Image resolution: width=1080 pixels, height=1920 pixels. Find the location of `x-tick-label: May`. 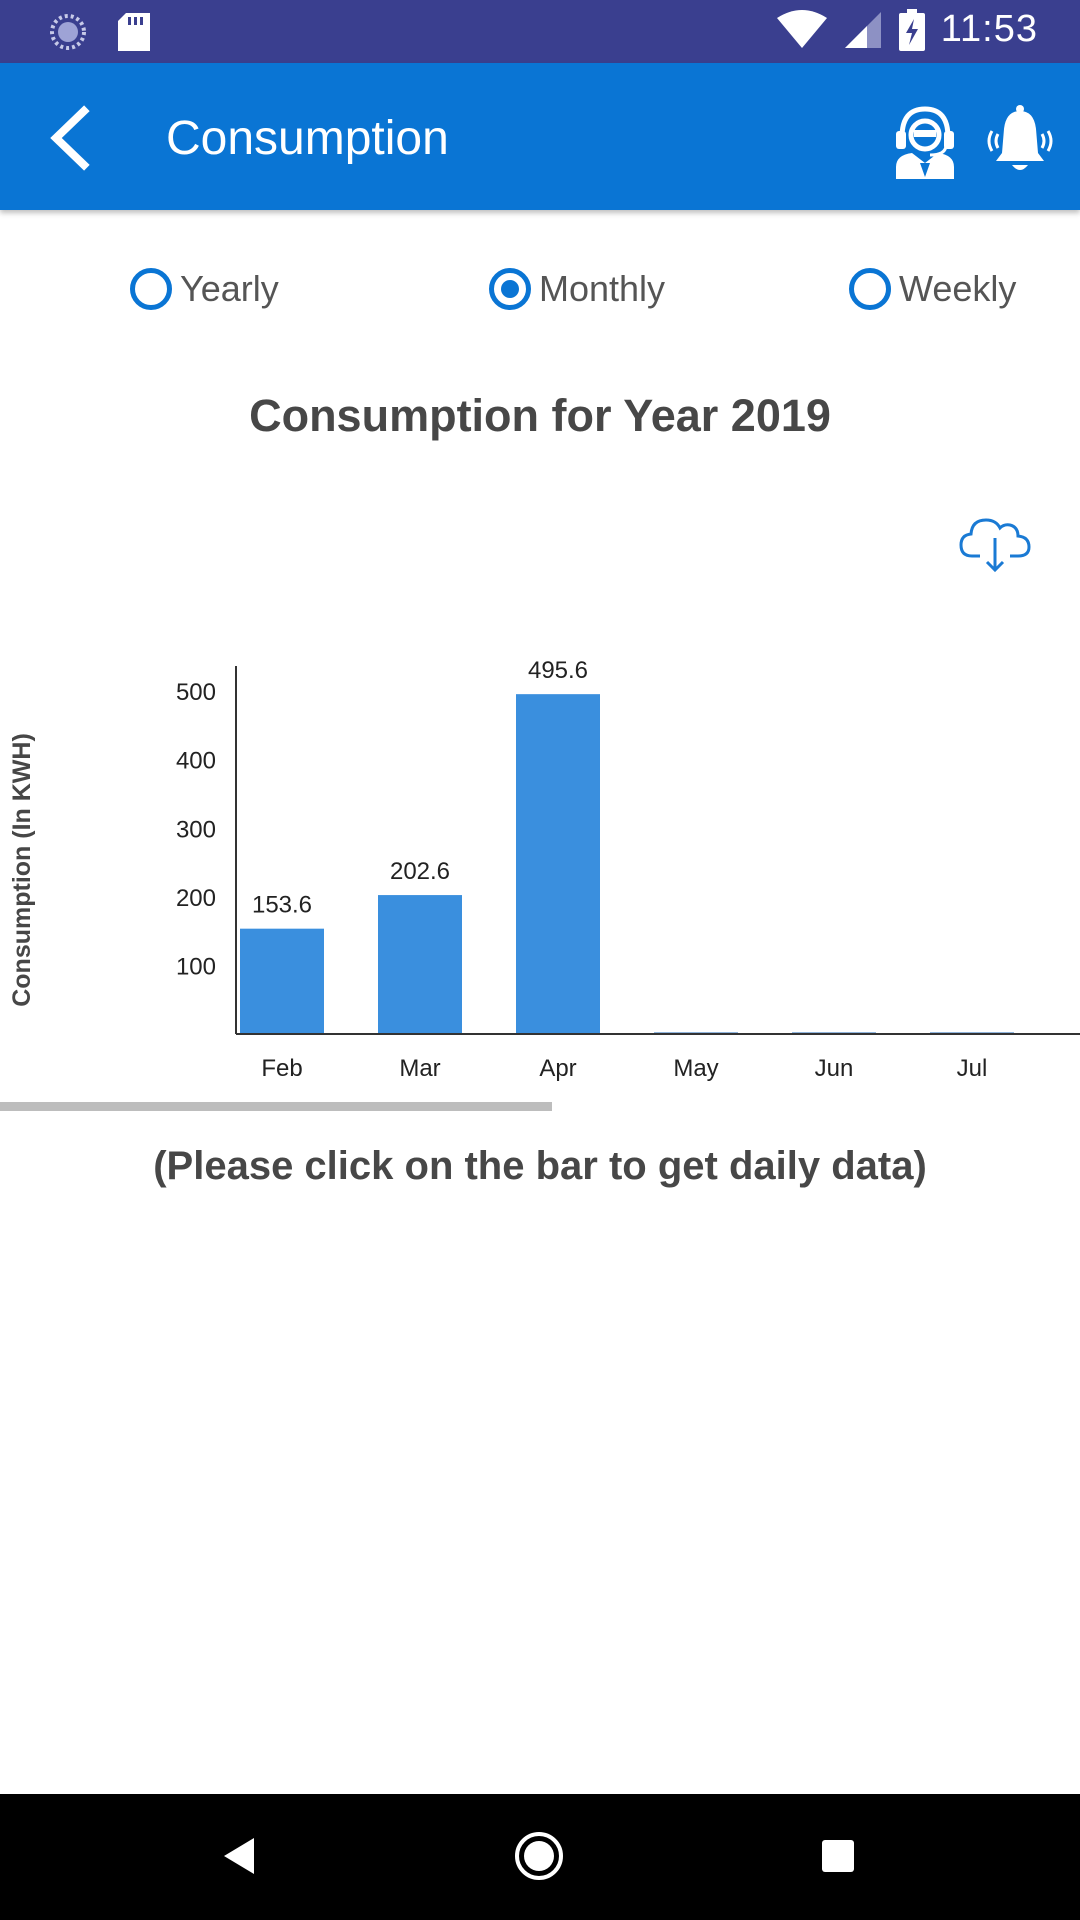

x-tick-label: May is located at coordinates (695, 1068).